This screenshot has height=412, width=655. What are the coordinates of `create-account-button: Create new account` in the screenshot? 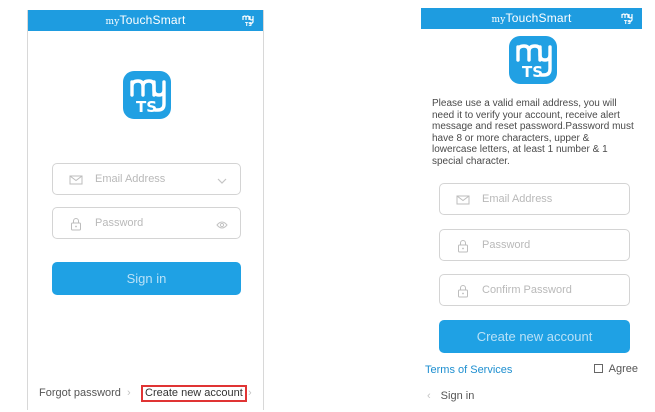 It's located at (534, 336).